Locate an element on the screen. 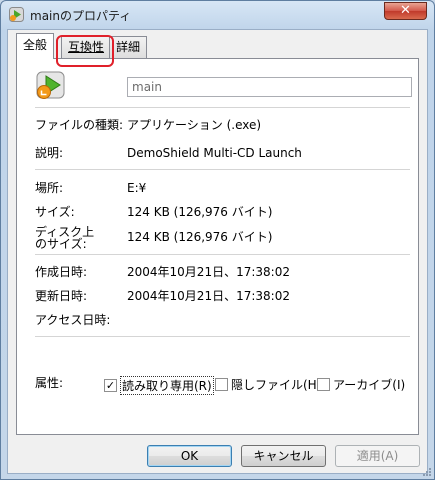 Image resolution: width=435 pixels, height=480 pixels. archive-label: アーカイブ(I) is located at coordinates (369, 385).